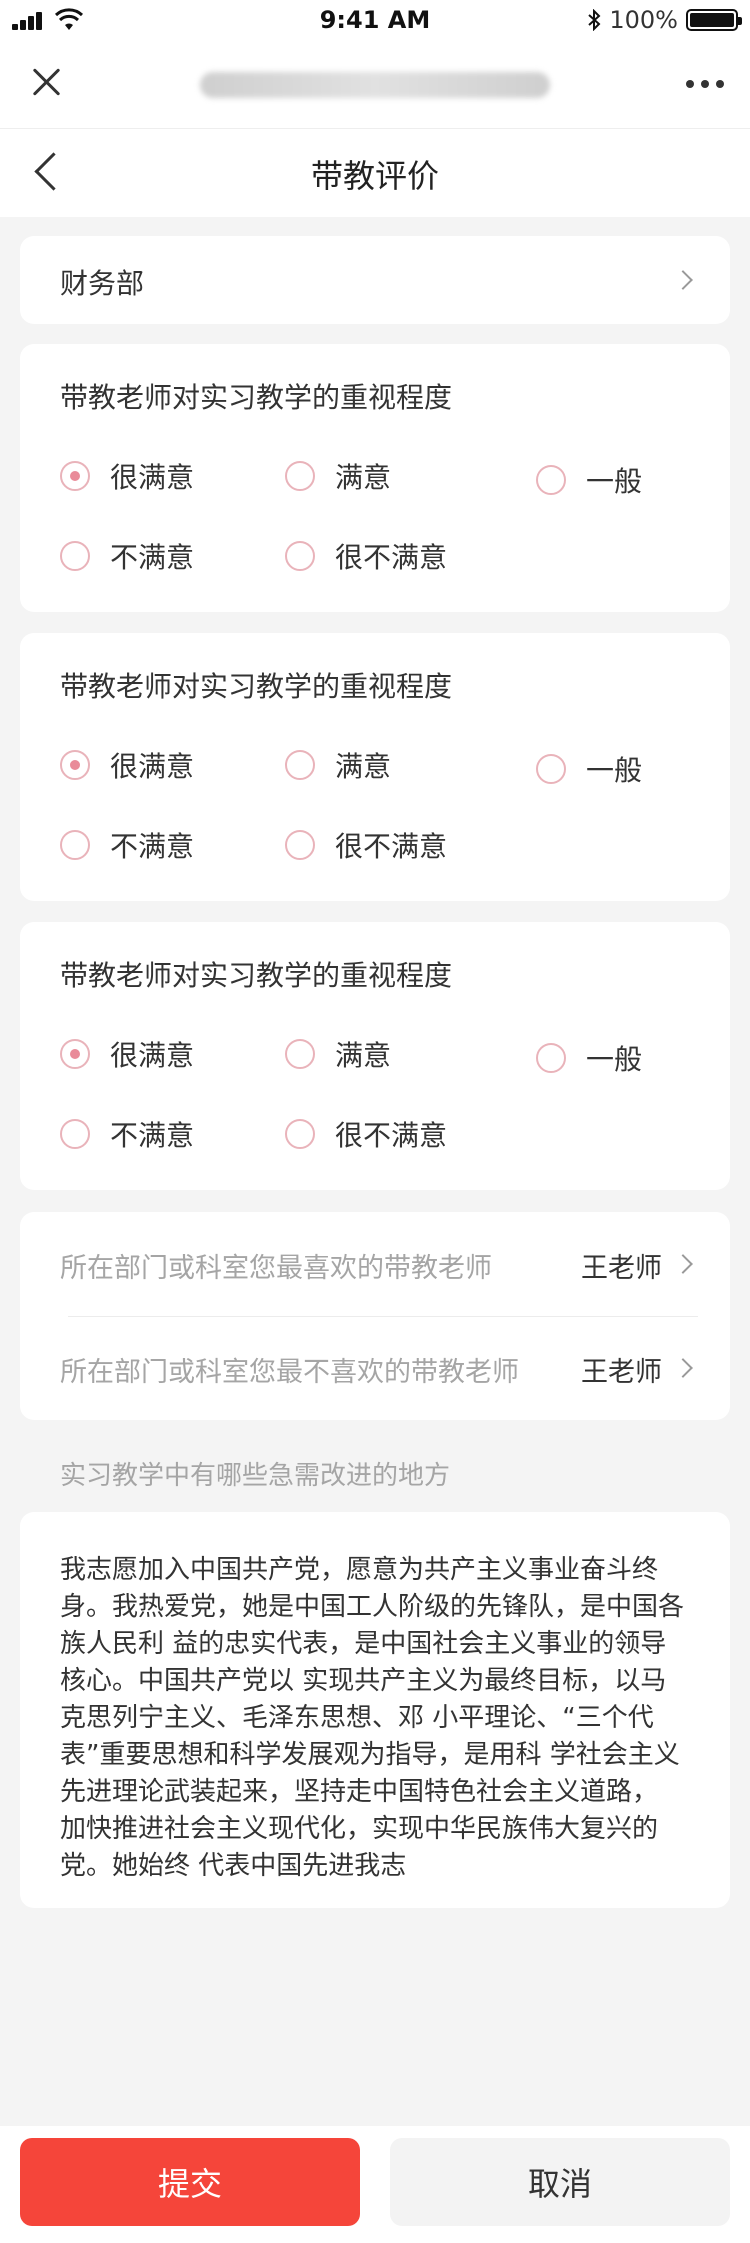 The image size is (750, 2243). I want to click on blurred-app-title, so click(375, 85).